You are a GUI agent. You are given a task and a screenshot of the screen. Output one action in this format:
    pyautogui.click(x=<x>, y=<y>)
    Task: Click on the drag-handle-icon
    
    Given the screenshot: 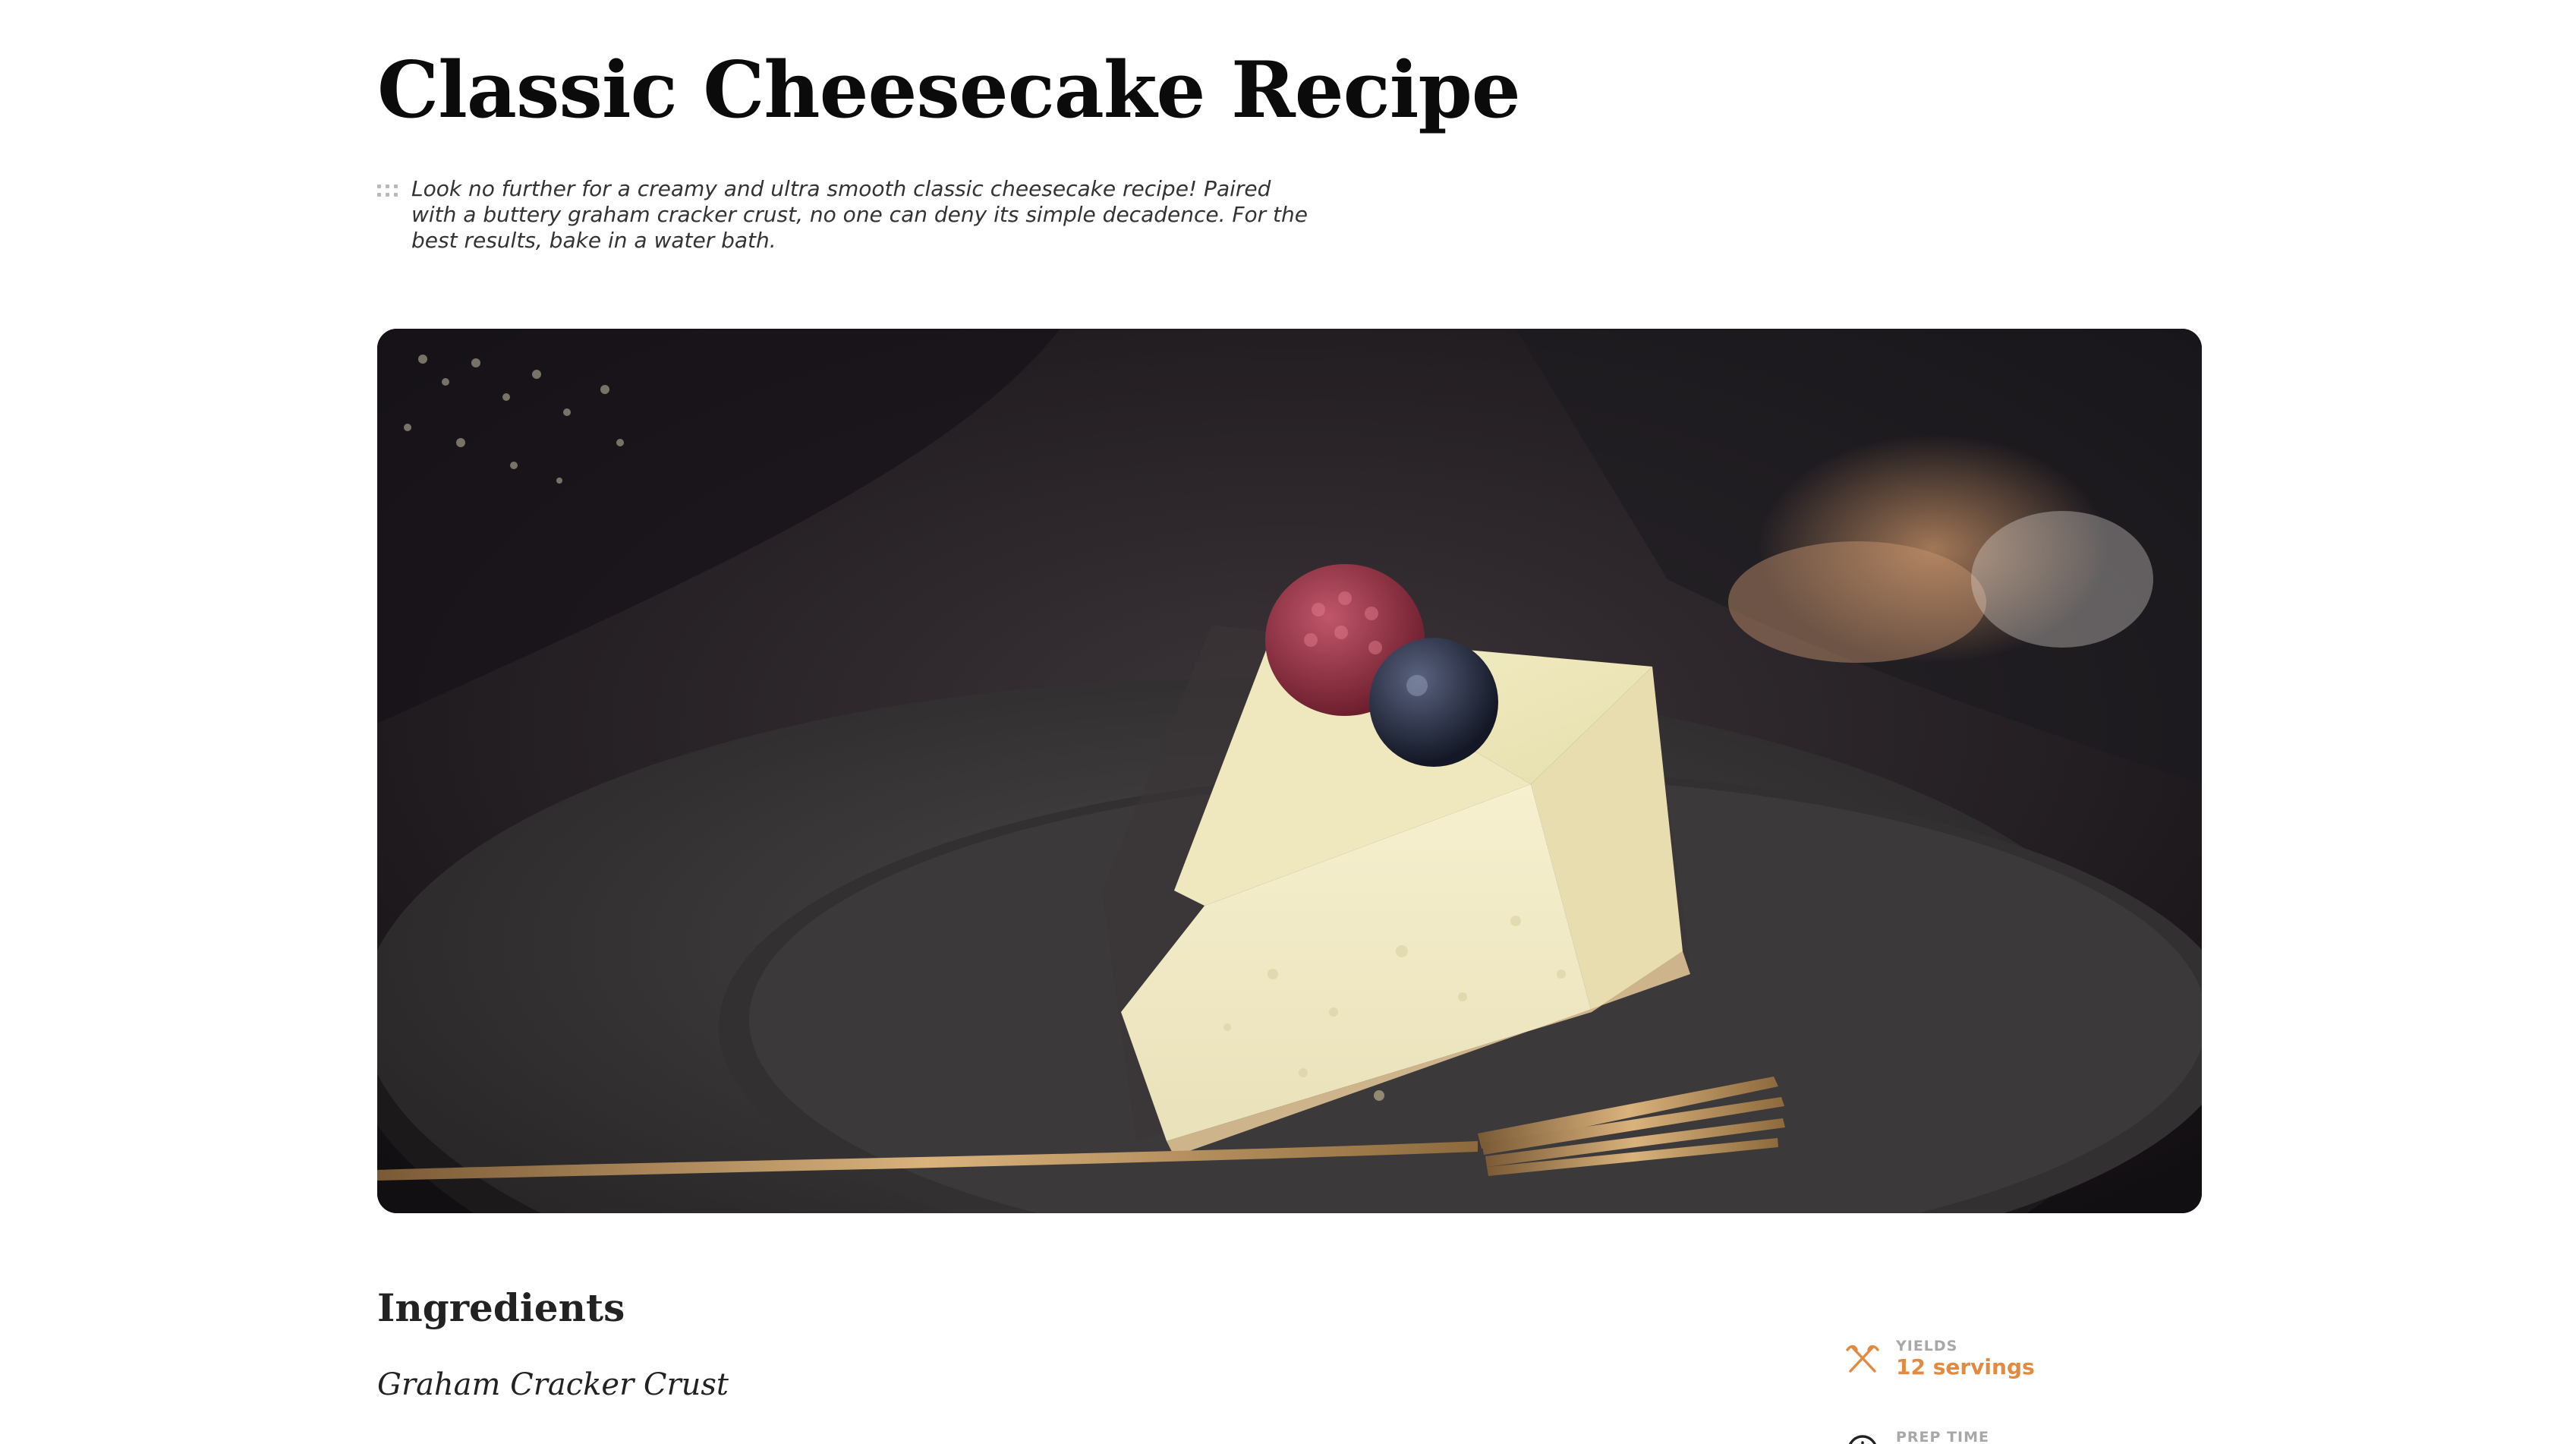 What is the action you would take?
    pyautogui.click(x=387, y=191)
    